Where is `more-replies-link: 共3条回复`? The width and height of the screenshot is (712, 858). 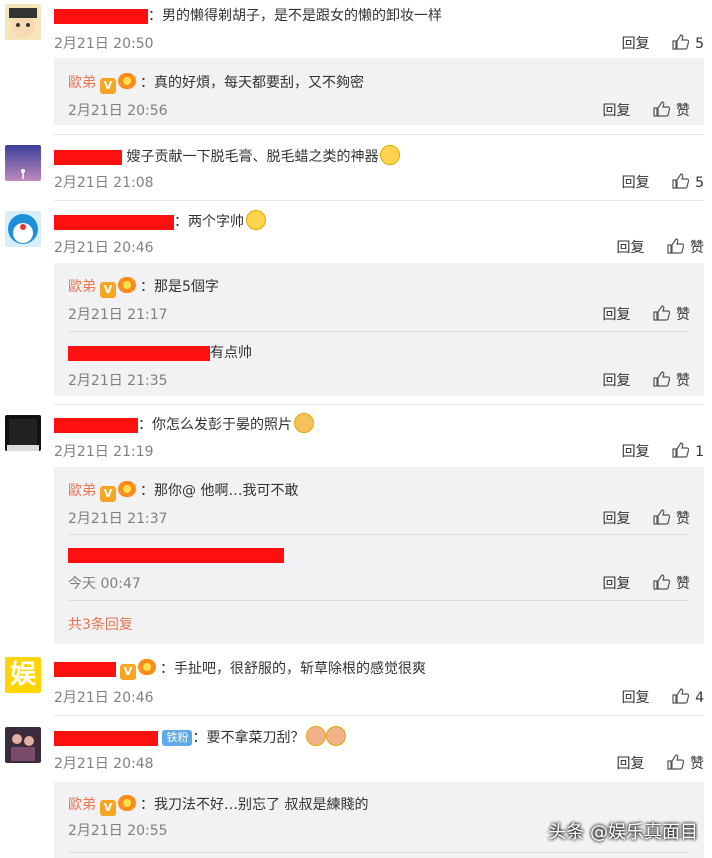 more-replies-link: 共3条回复 is located at coordinates (378, 624).